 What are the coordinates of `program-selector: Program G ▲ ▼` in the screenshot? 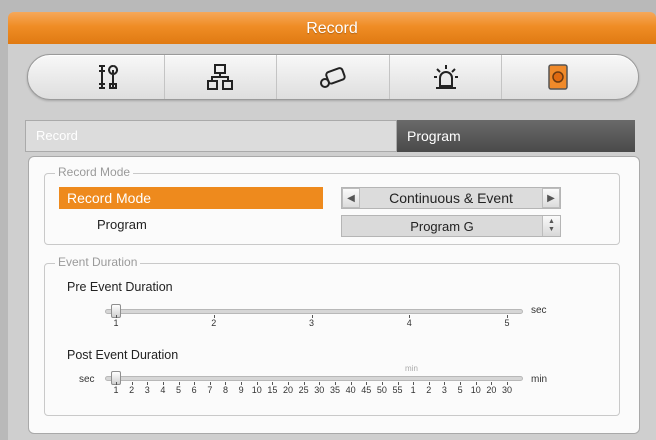 It's located at (451, 226).